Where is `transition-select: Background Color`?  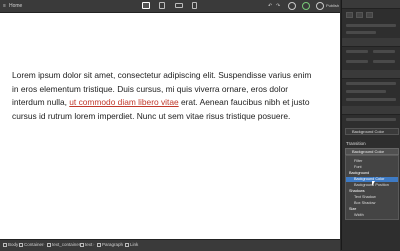
transition-select: Background Color is located at coordinates (372, 151).